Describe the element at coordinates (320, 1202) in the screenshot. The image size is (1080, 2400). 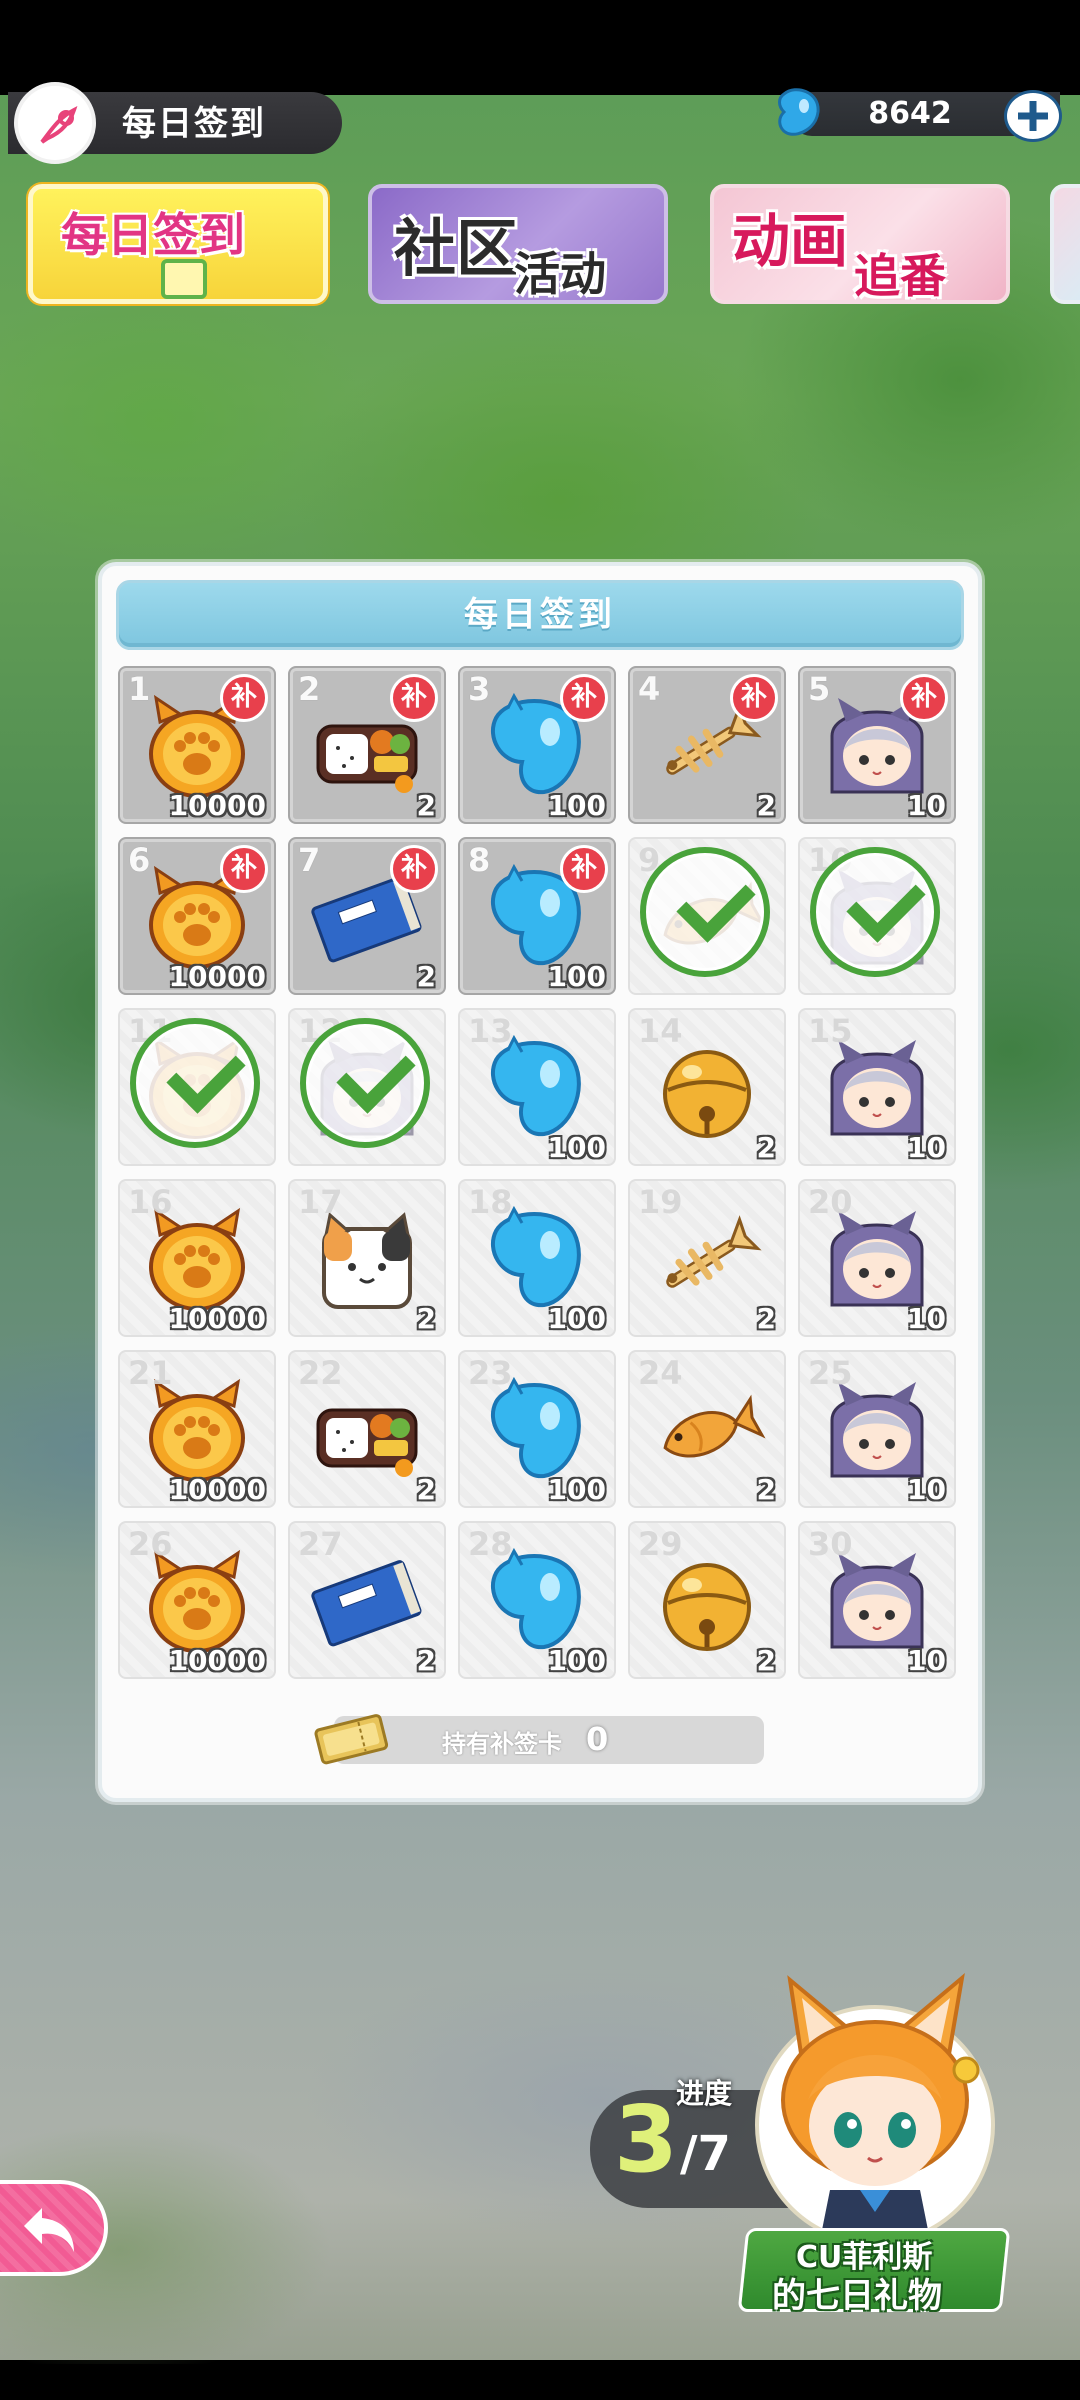
I see `day-number: 17` at that location.